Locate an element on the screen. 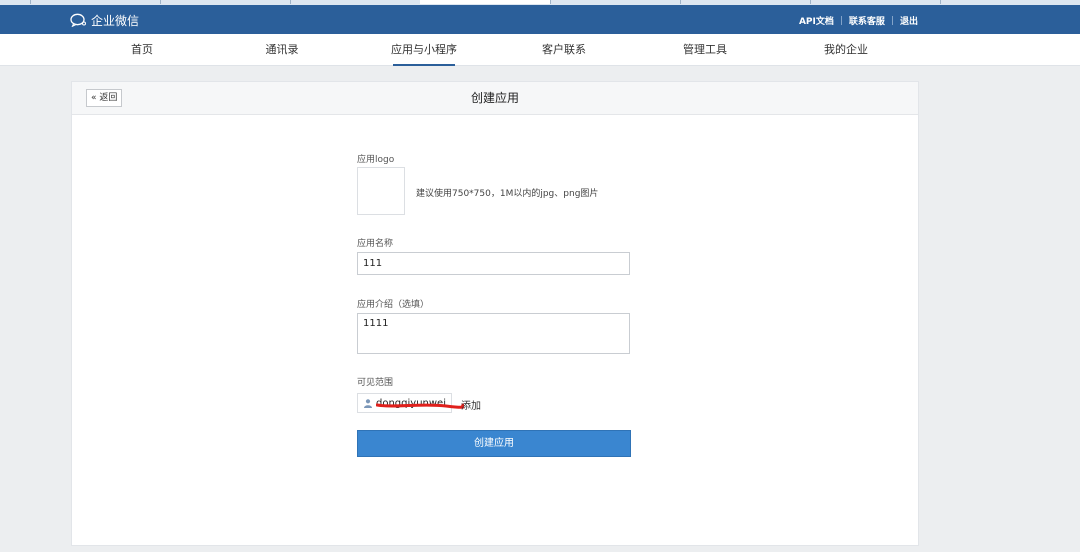  nav-management-tools: 管理工具 is located at coordinates (705, 49).